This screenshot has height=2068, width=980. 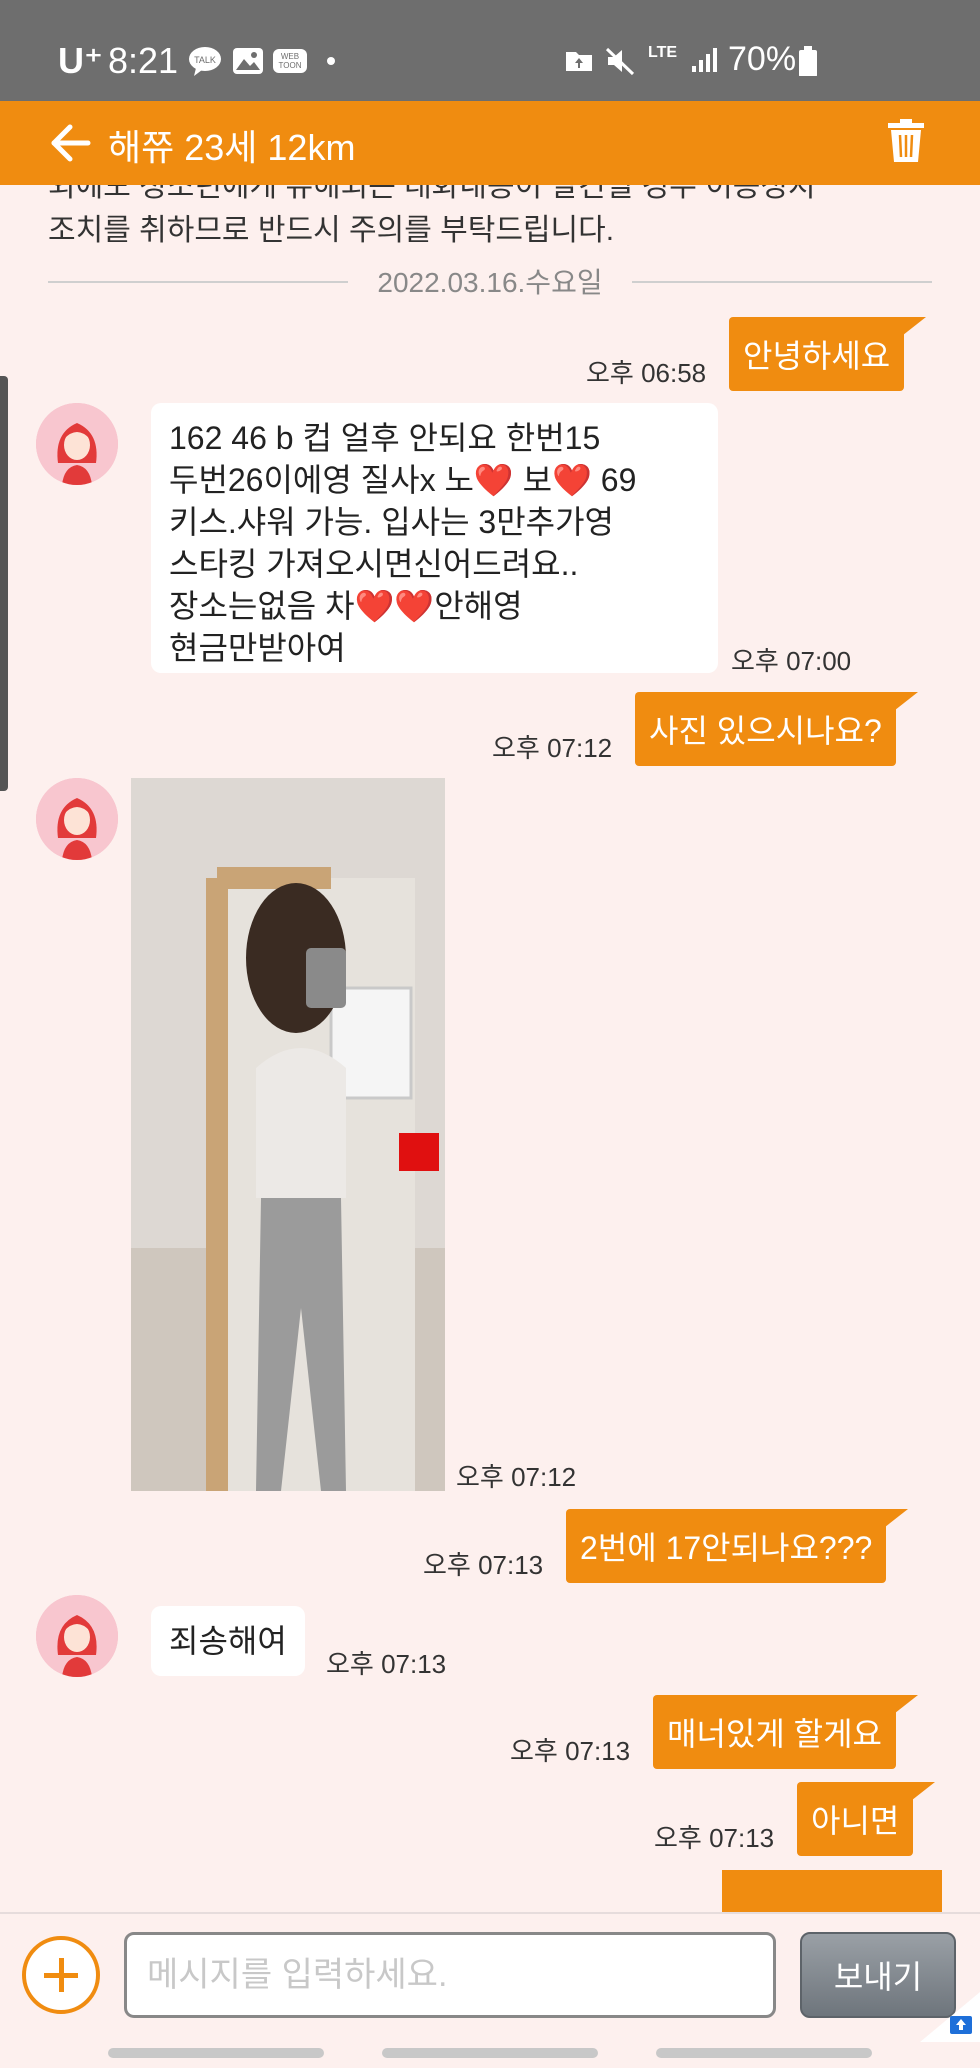 What do you see at coordinates (432, 194) in the screenshot?
I see `notice-partial-line: 외에도 청소년에게 유해되는 대화내용이 발견될 경우 이용정지` at bounding box center [432, 194].